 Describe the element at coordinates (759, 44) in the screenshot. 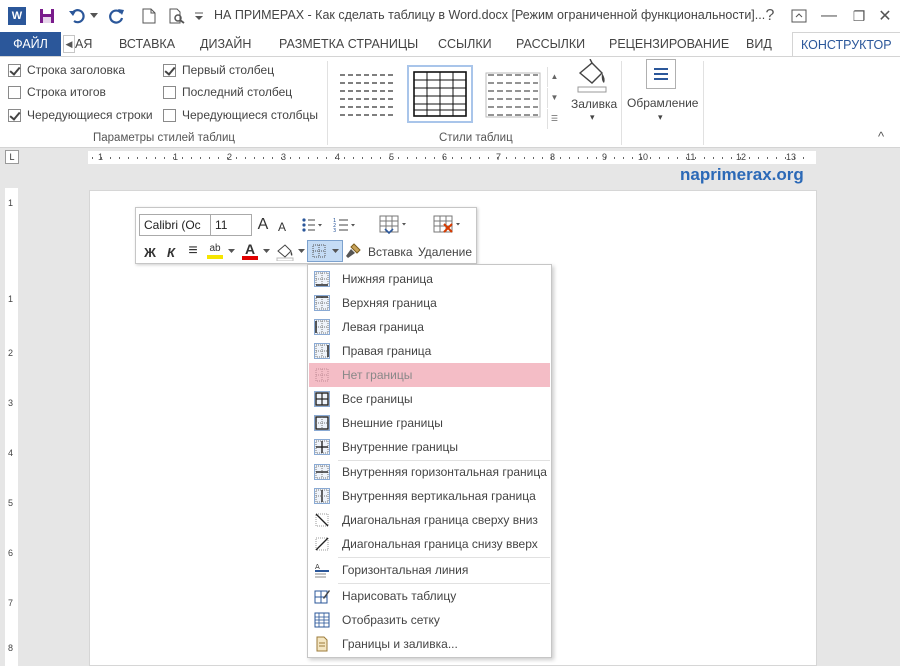

I see `tab-view: ВИД` at that location.